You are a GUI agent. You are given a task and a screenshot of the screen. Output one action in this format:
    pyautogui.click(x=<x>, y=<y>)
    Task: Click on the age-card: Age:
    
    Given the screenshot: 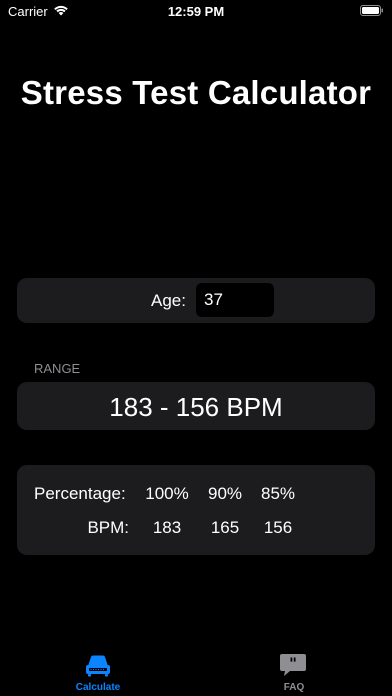 What is the action you would take?
    pyautogui.click(x=196, y=300)
    